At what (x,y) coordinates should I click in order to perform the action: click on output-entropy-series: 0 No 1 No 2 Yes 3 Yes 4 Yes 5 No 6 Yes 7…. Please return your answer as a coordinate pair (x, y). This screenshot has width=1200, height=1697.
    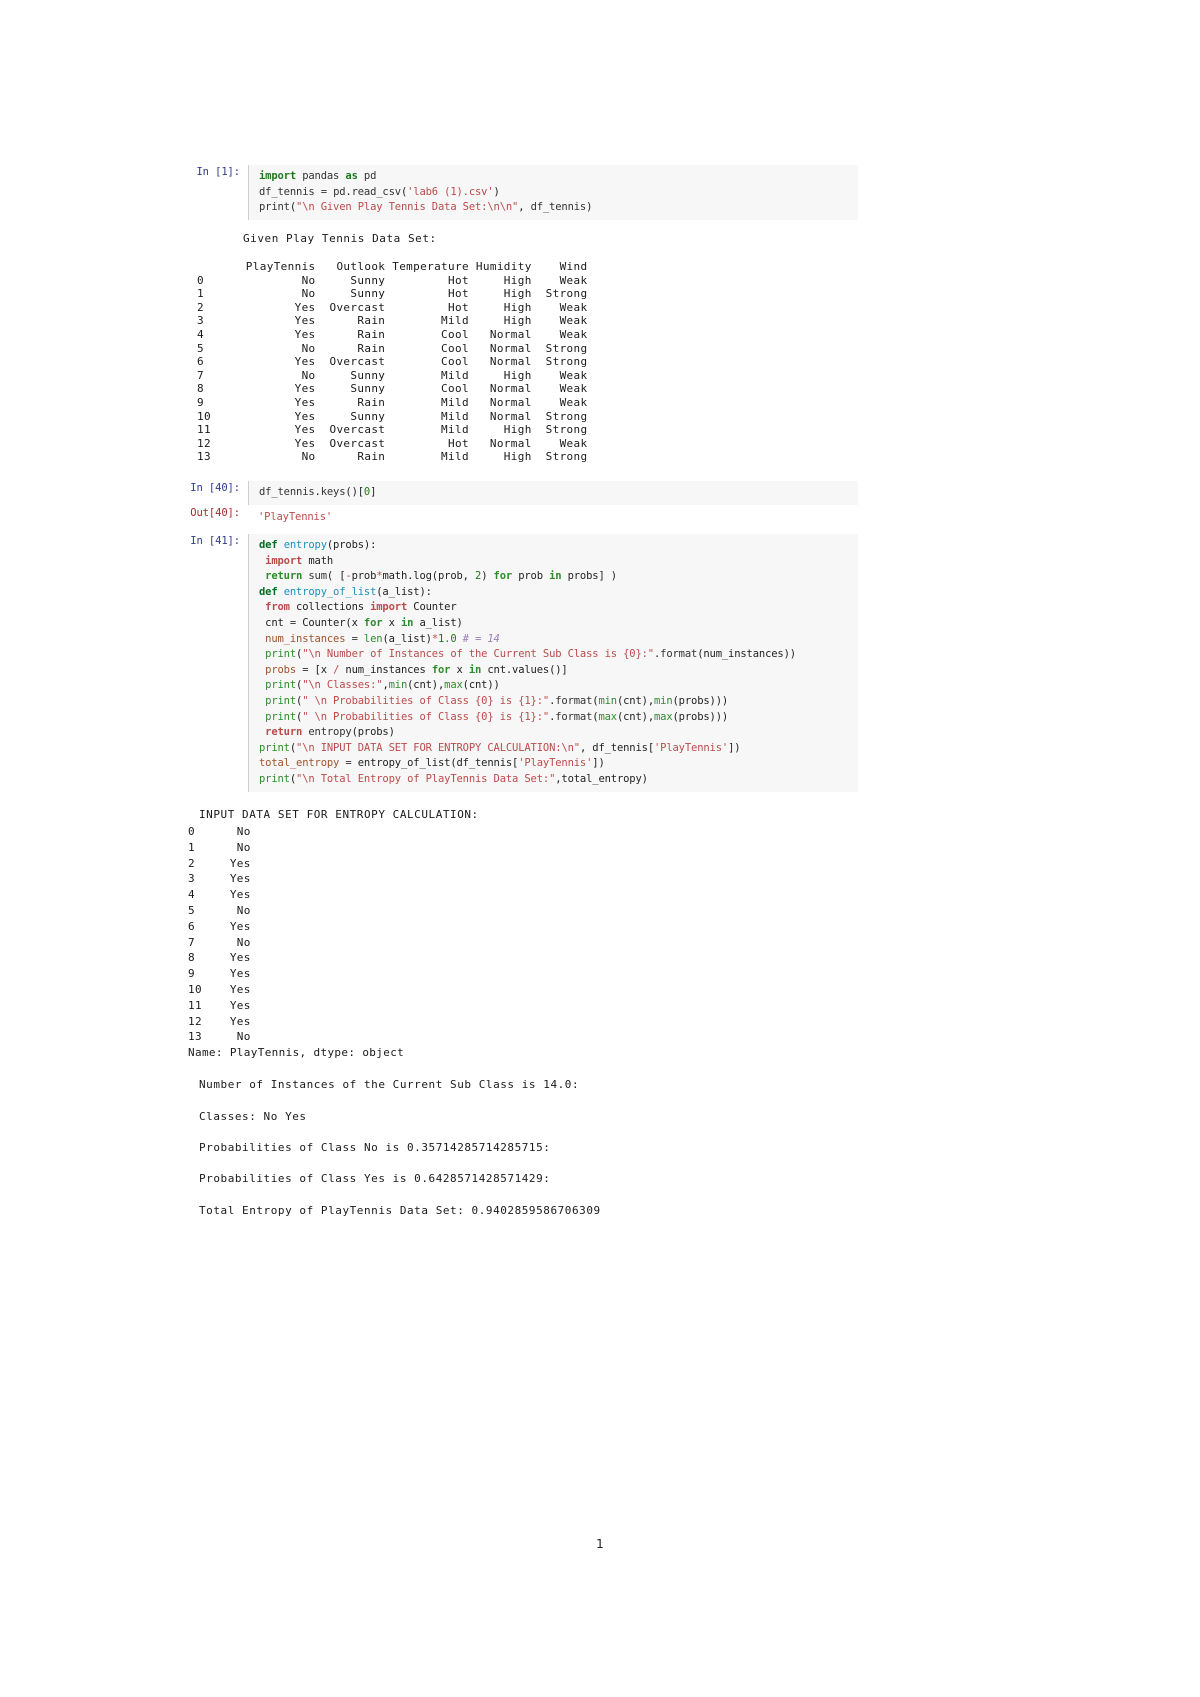
    Looking at the image, I should click on (219, 934).